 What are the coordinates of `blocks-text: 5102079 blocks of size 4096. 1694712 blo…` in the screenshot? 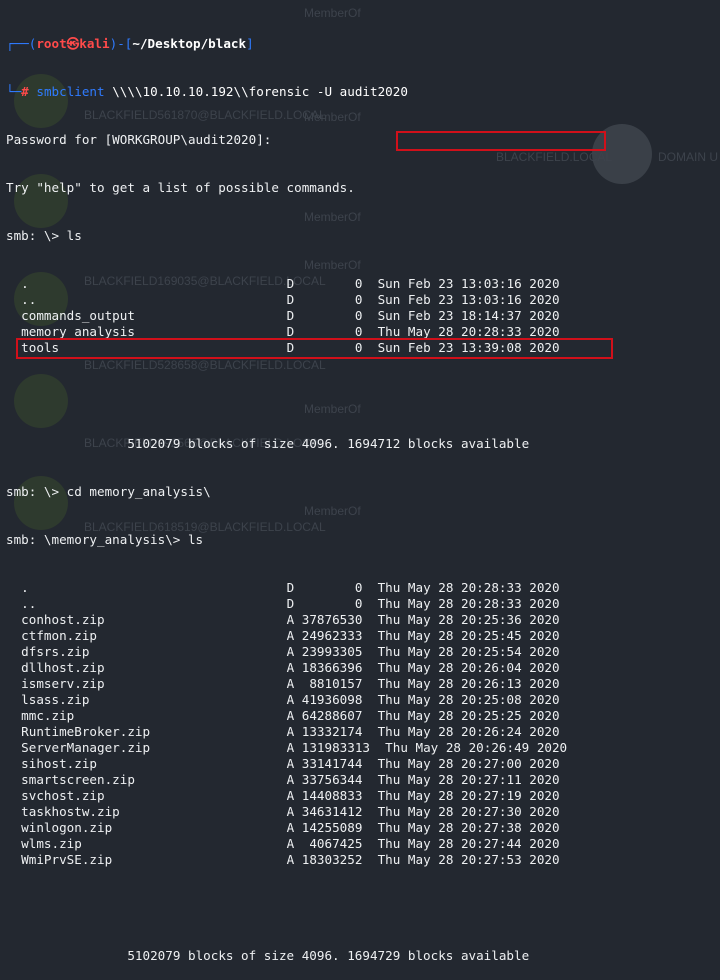 It's located at (328, 443).